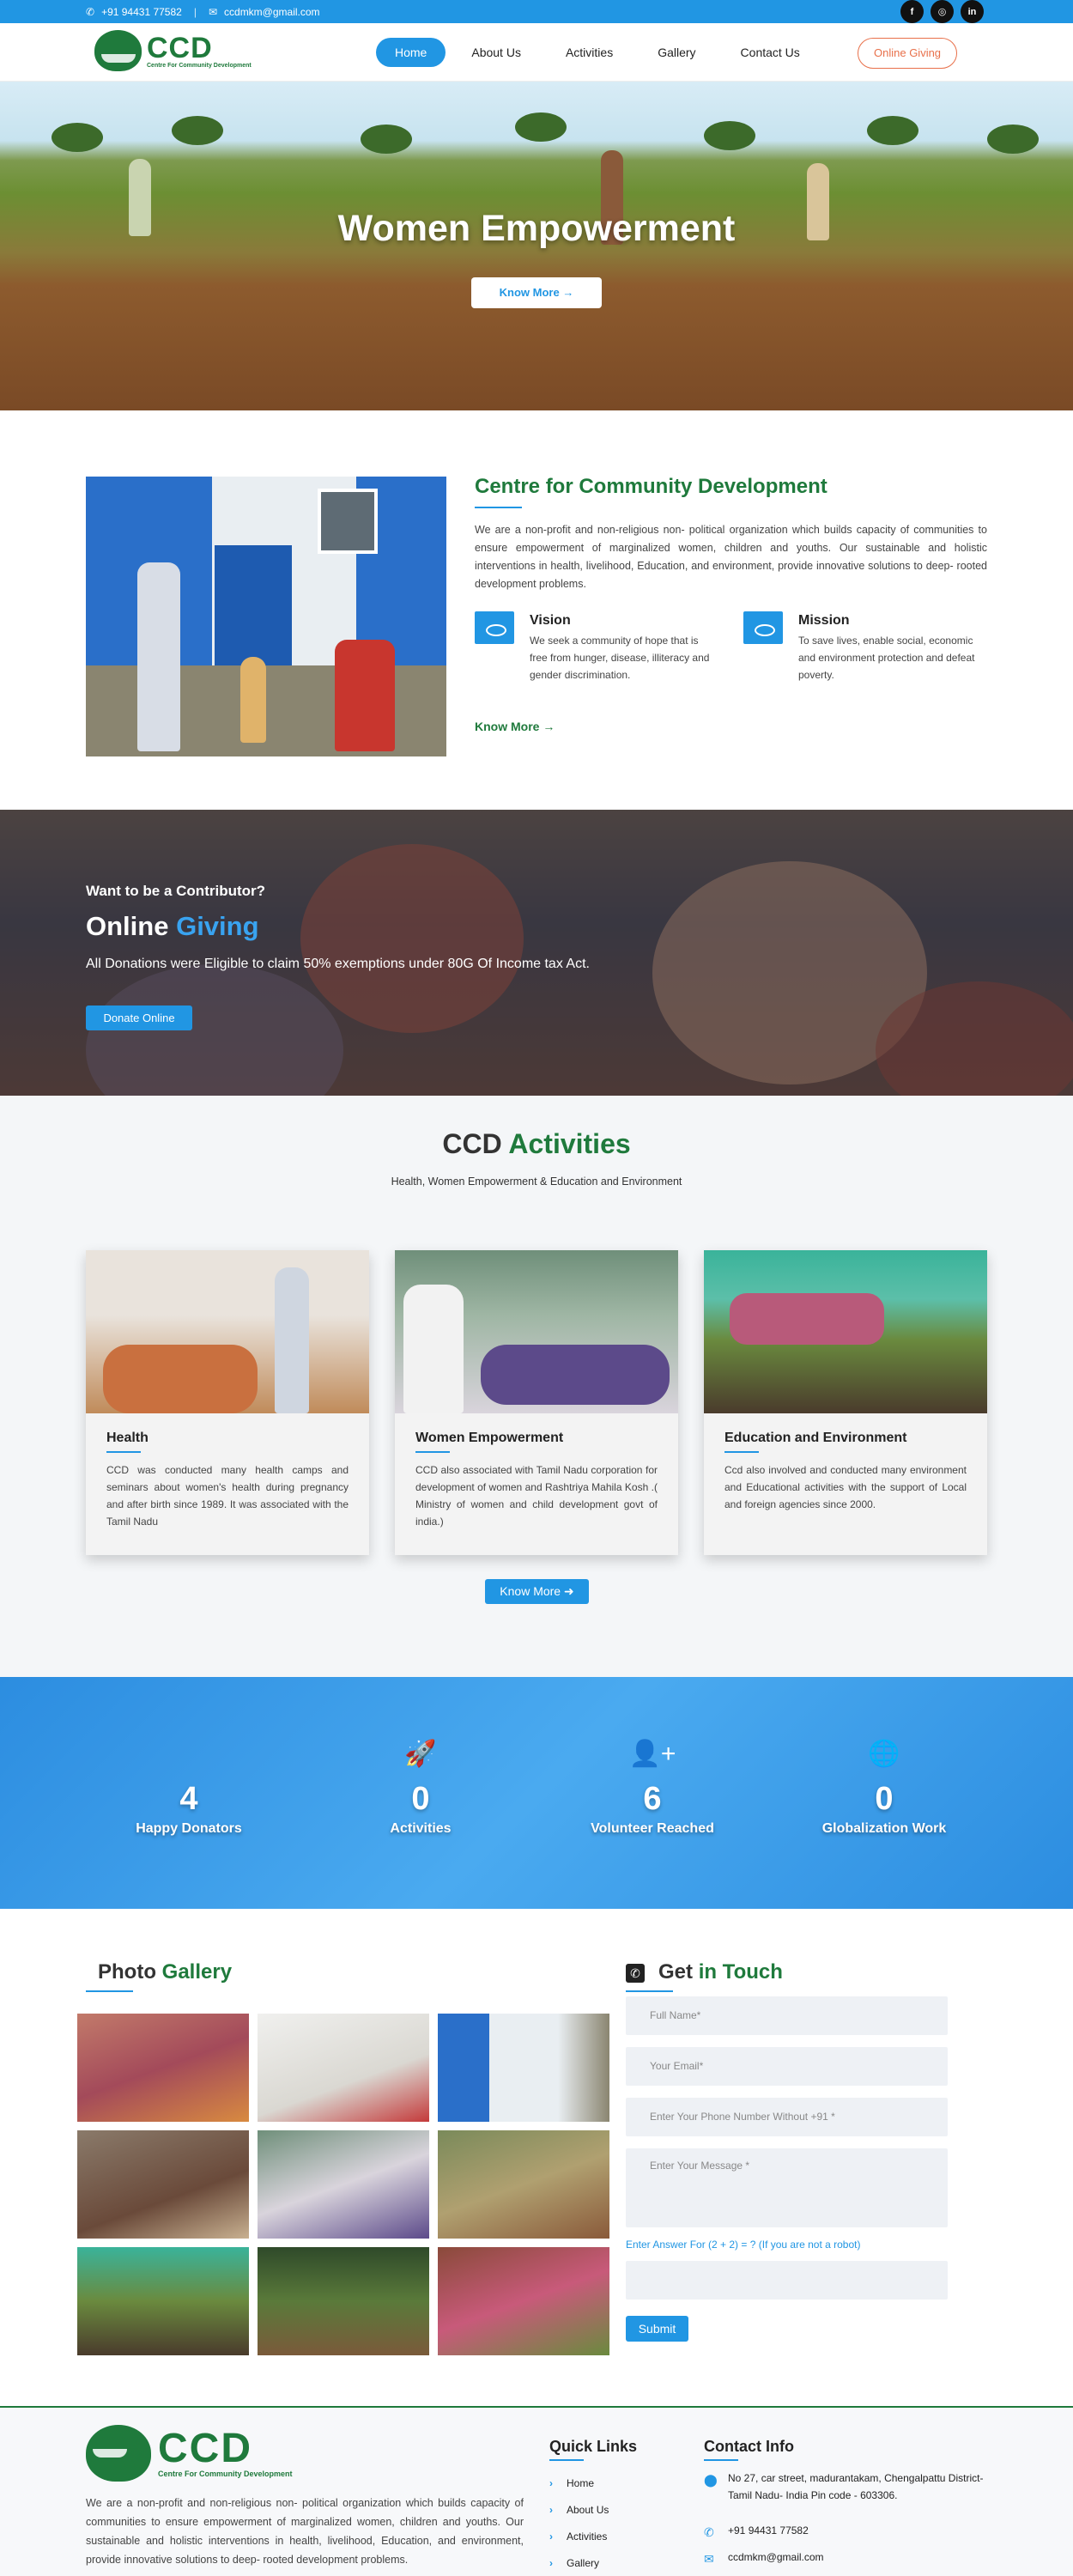 This screenshot has height=2576, width=1073. What do you see at coordinates (787, 2067) in the screenshot?
I see `email-input: Your Email*` at bounding box center [787, 2067].